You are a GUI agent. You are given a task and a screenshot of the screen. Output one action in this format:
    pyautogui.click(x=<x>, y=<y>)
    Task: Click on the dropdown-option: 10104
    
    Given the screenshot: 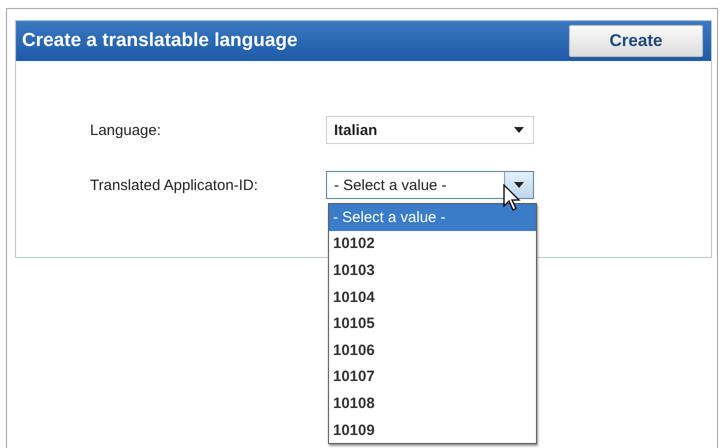 What is the action you would take?
    pyautogui.click(x=432, y=297)
    